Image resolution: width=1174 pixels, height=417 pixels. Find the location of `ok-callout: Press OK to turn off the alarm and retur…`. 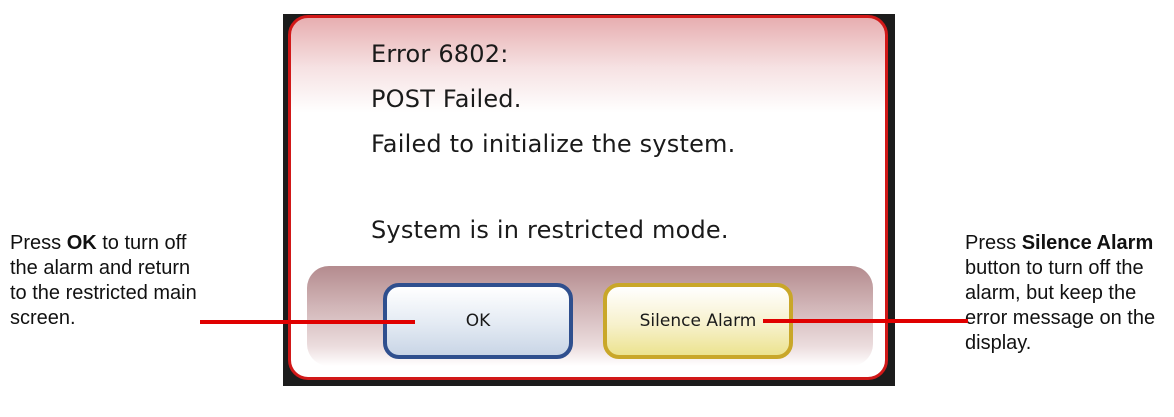

ok-callout: Press OK to turn off the alarm and retur… is located at coordinates (110, 281).